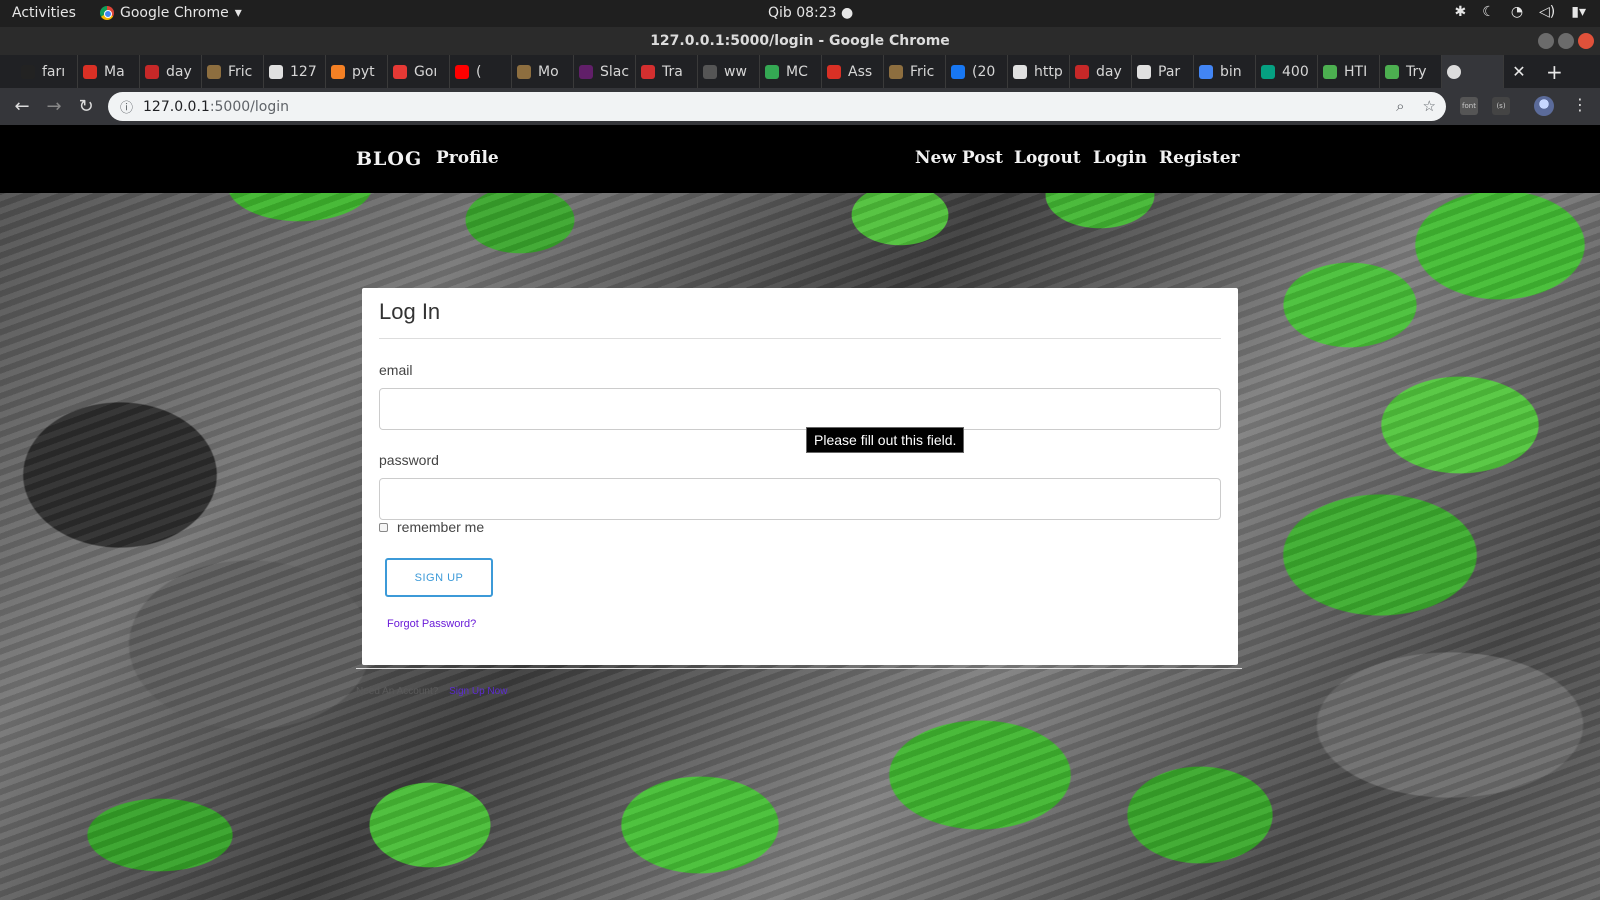 The height and width of the screenshot is (900, 1600). Describe the element at coordinates (1461, 12) in the screenshot. I see `bluetooth-icon: ✱` at that location.